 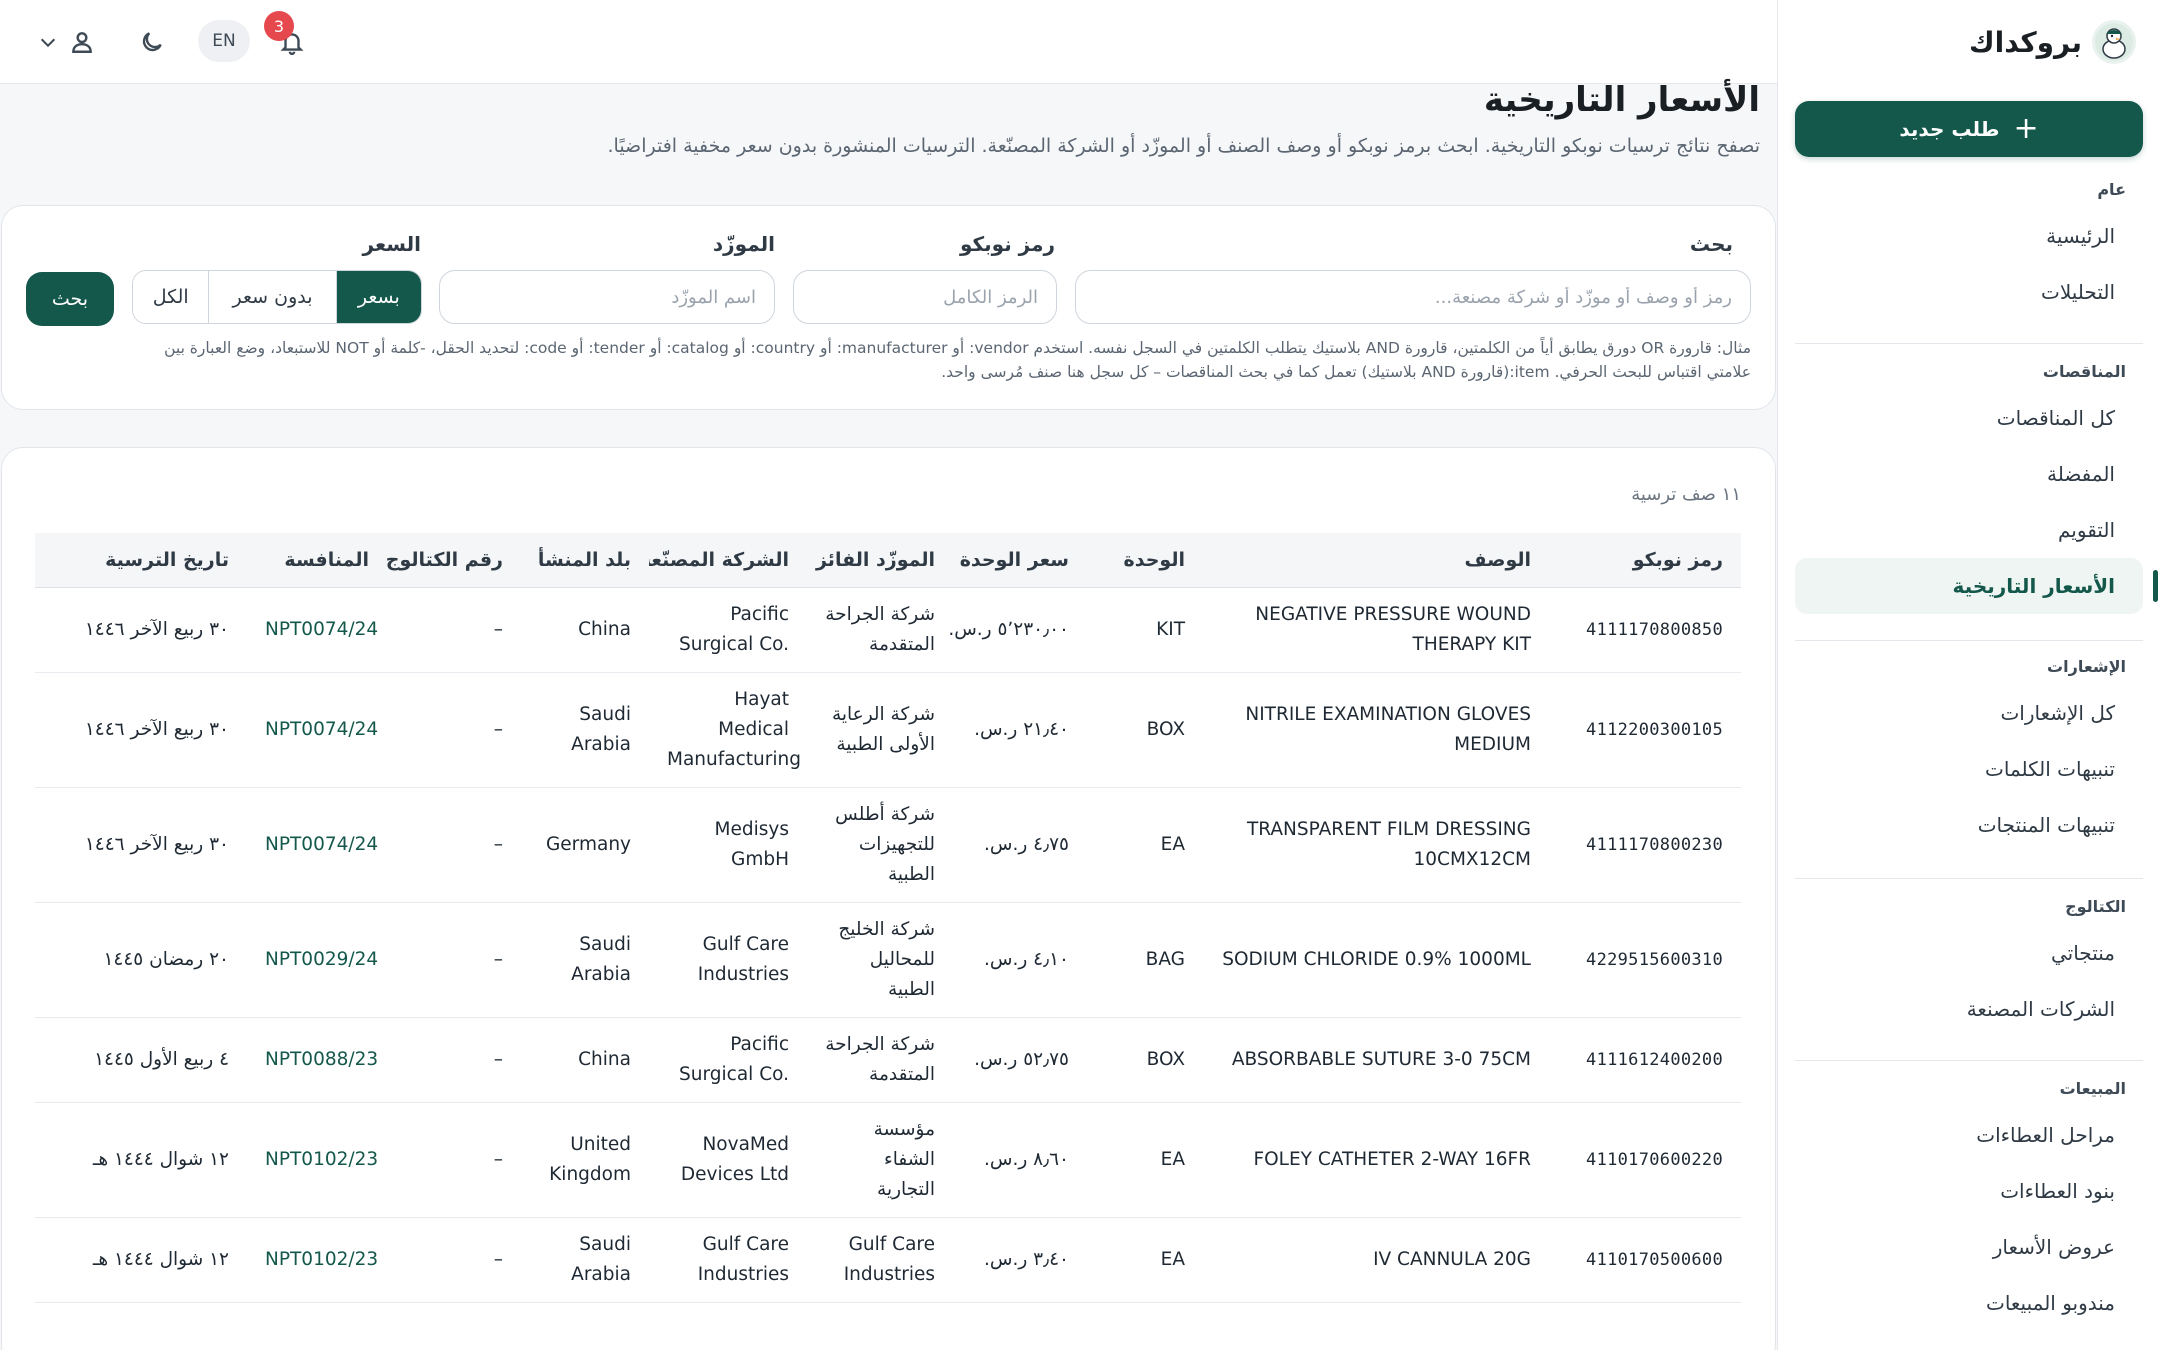 What do you see at coordinates (317, 560) in the screenshot?
I see `col-header: المنافسة` at bounding box center [317, 560].